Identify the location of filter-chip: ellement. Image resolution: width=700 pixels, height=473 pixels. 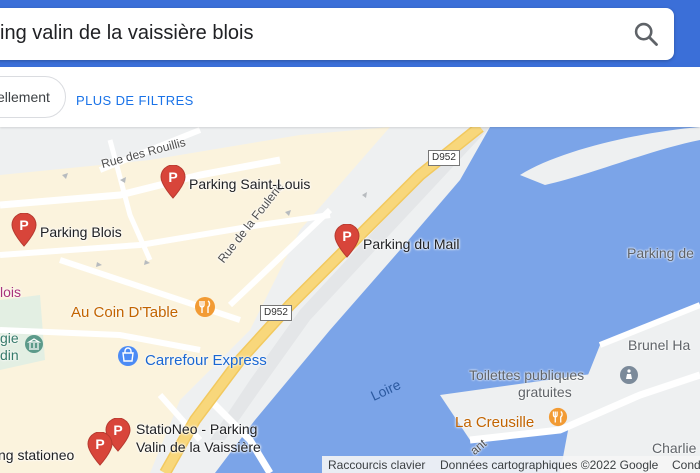
(33, 97).